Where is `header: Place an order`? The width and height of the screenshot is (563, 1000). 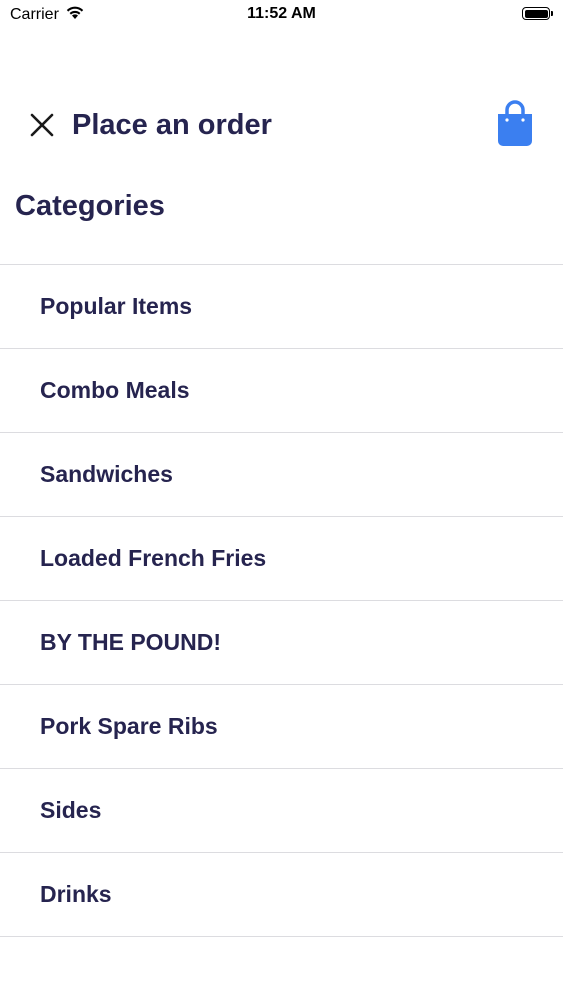 header: Place an order is located at coordinates (281, 125).